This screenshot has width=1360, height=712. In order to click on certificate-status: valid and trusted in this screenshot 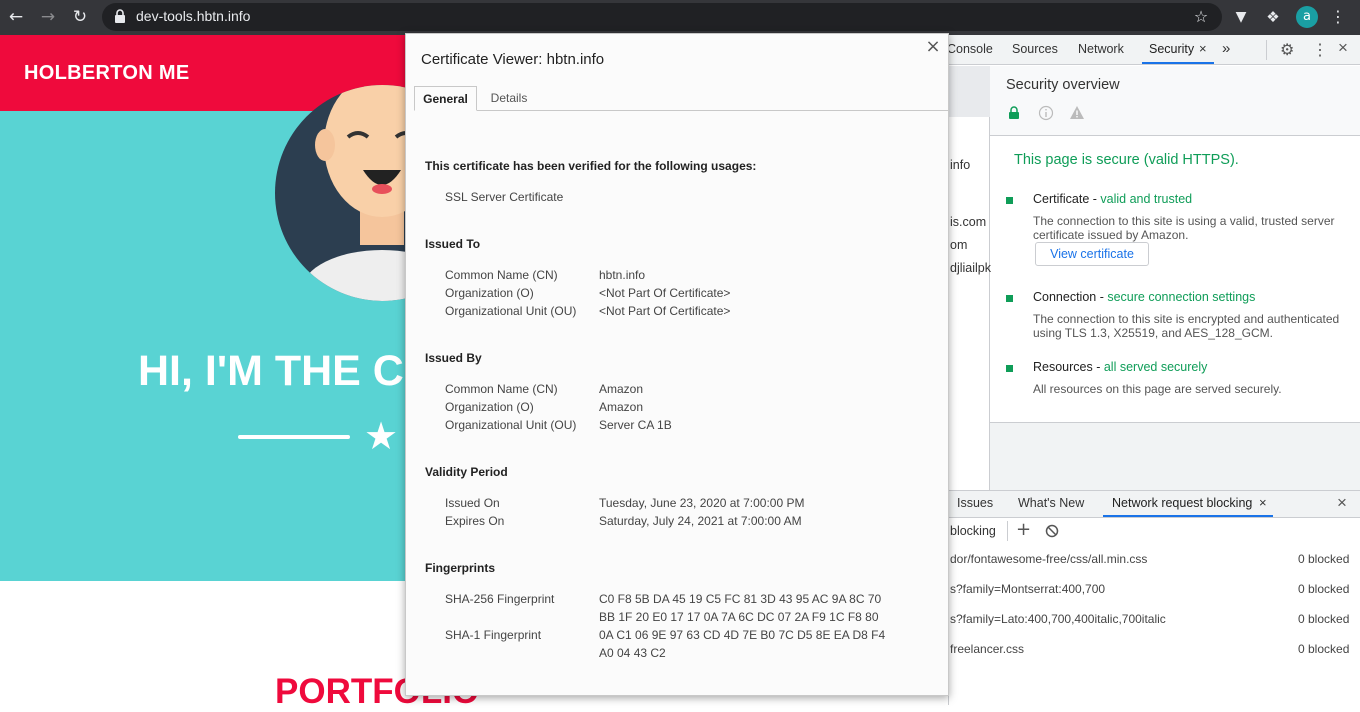, I will do `click(1146, 199)`.